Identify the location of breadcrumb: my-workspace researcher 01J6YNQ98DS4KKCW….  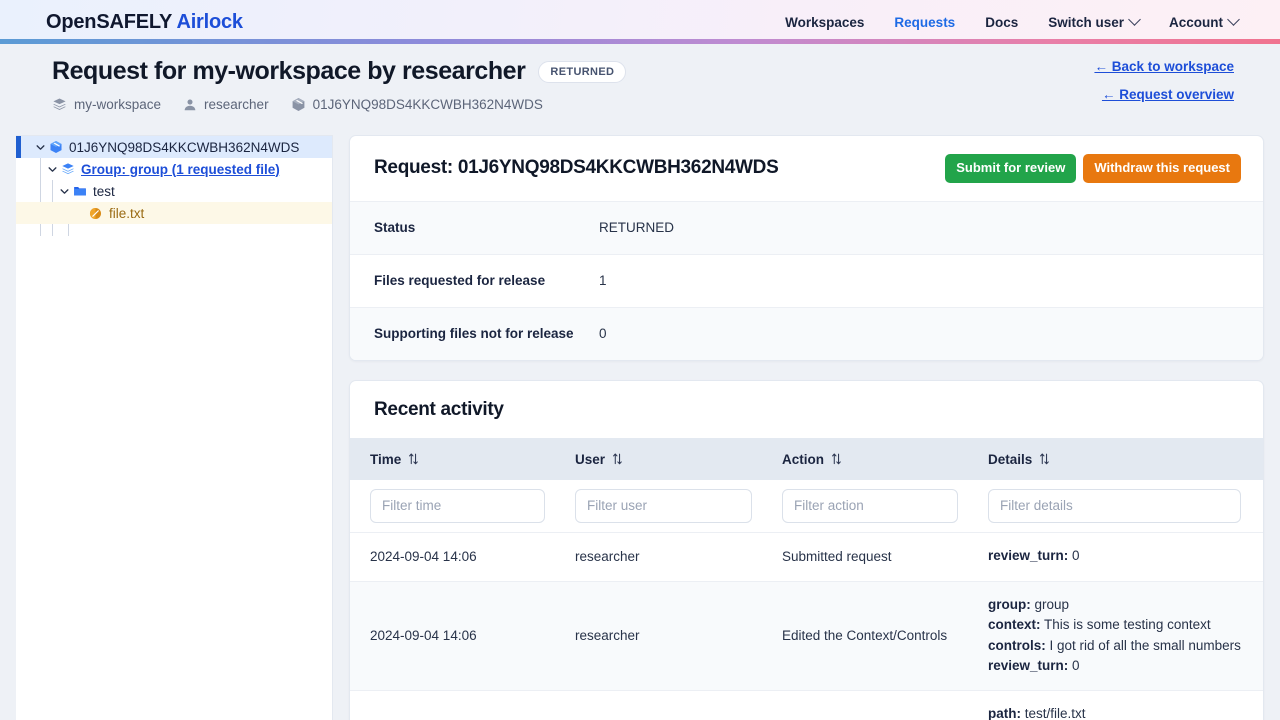
(643, 104).